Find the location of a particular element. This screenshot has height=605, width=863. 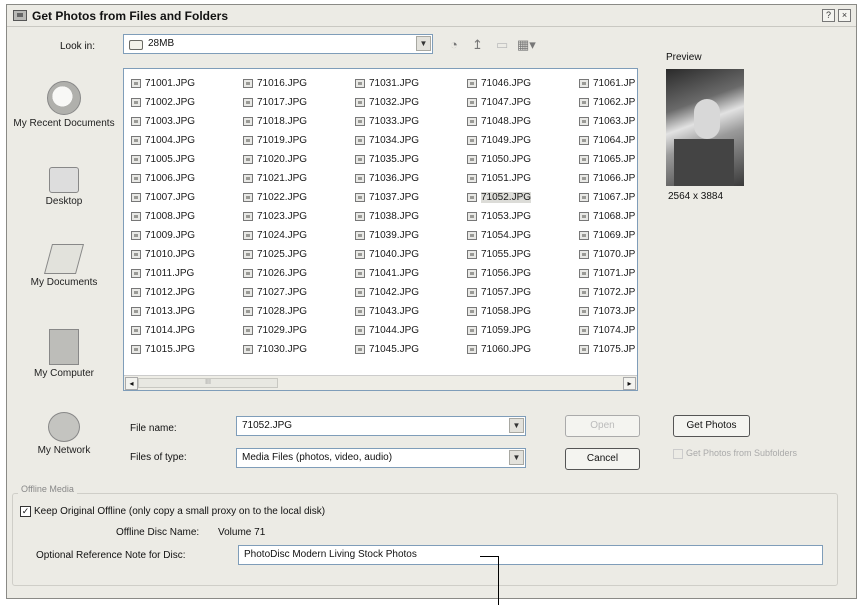

file-item: 71002.JPG is located at coordinates (185, 102).